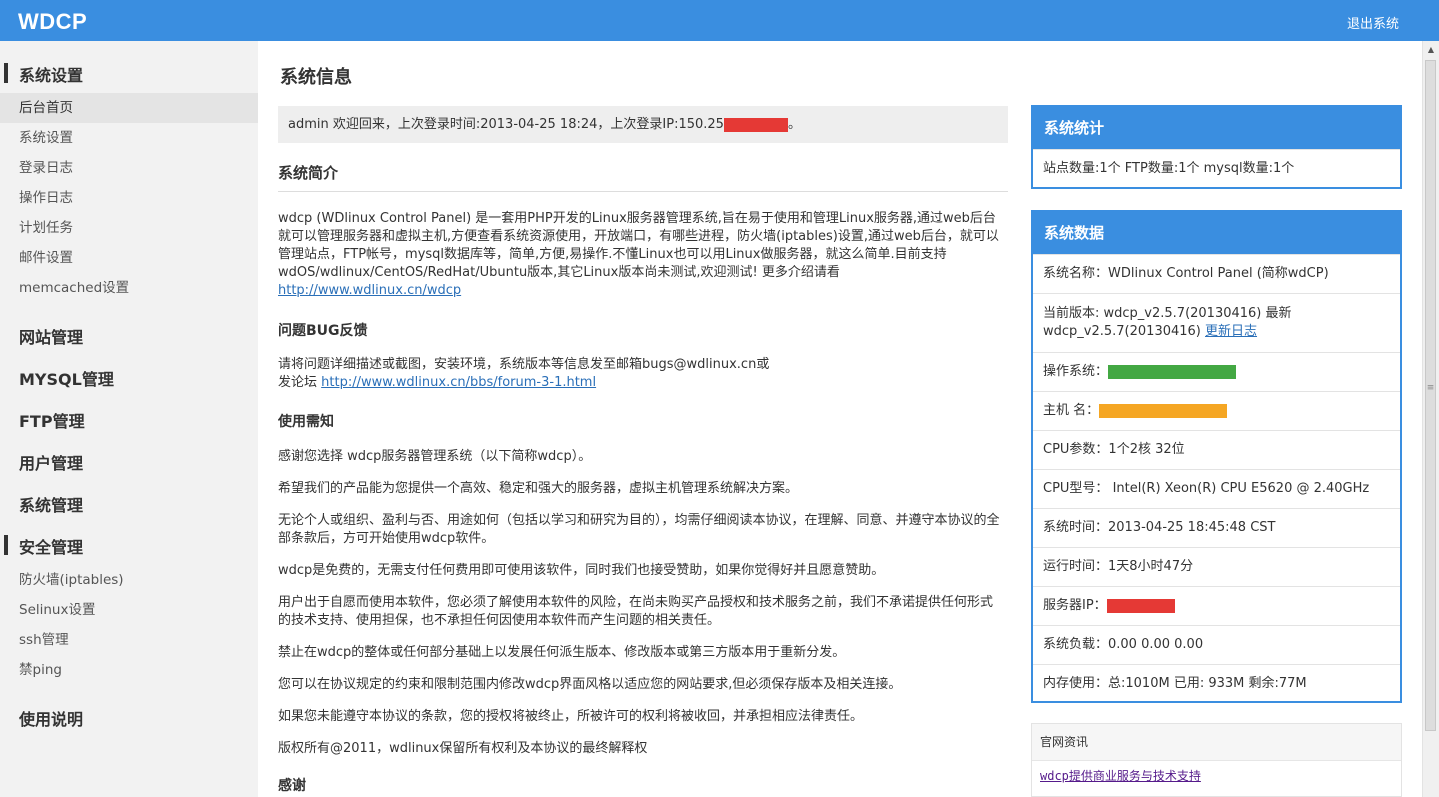 The height and width of the screenshot is (797, 1439). Describe the element at coordinates (1216, 168) in the screenshot. I see `stats-row: 站点数量:1个 FTP数量:1个 mysql数量:1个` at that location.